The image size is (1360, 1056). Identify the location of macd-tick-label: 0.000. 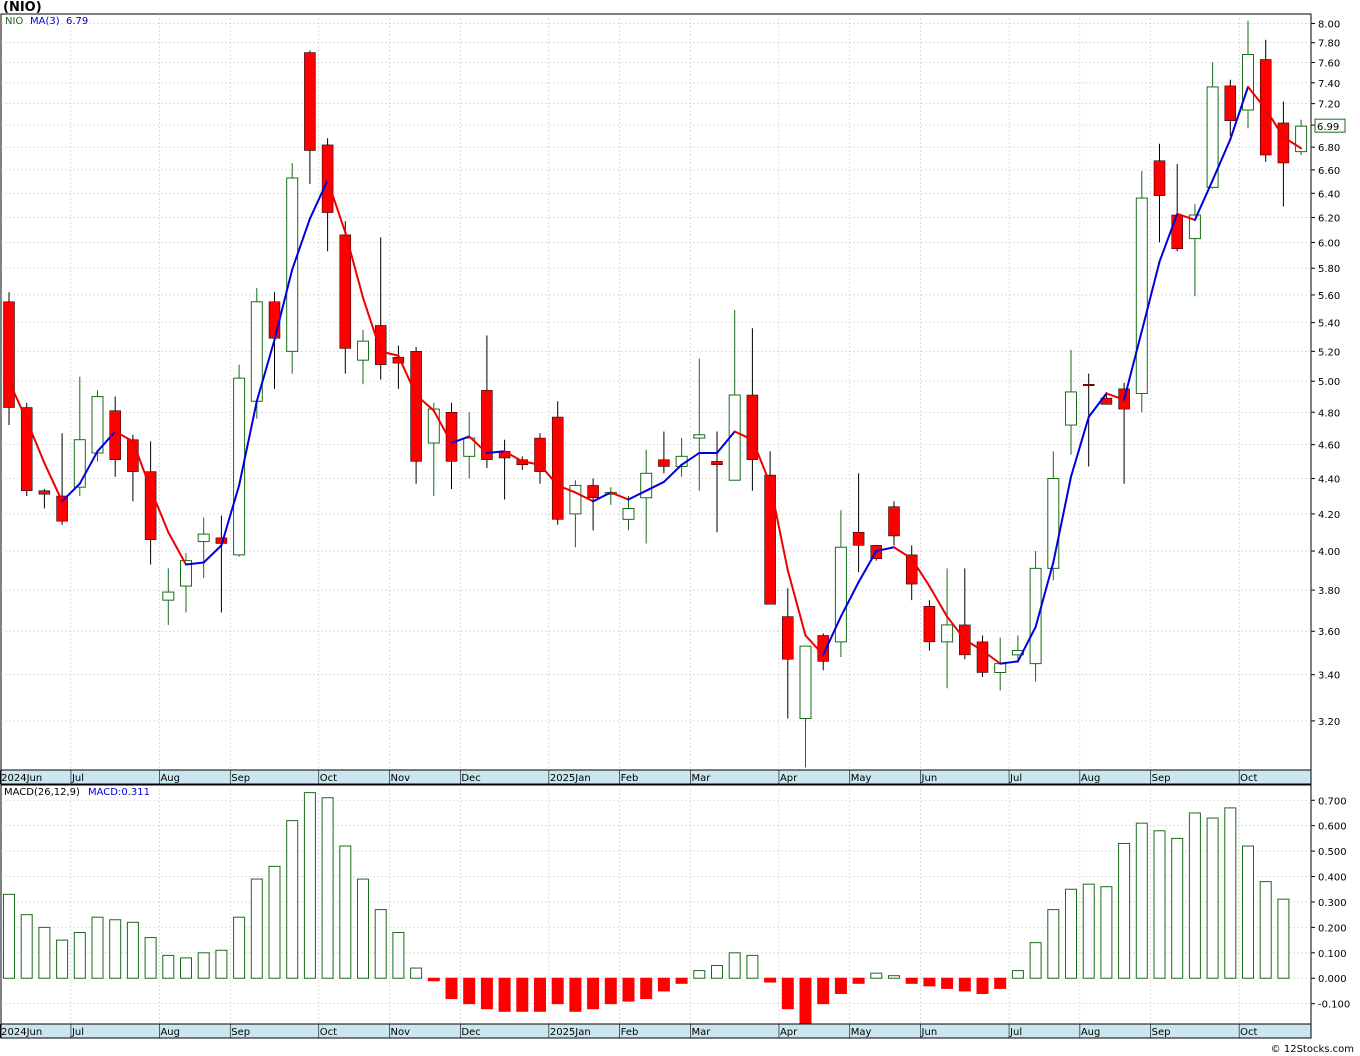
(1332, 979).